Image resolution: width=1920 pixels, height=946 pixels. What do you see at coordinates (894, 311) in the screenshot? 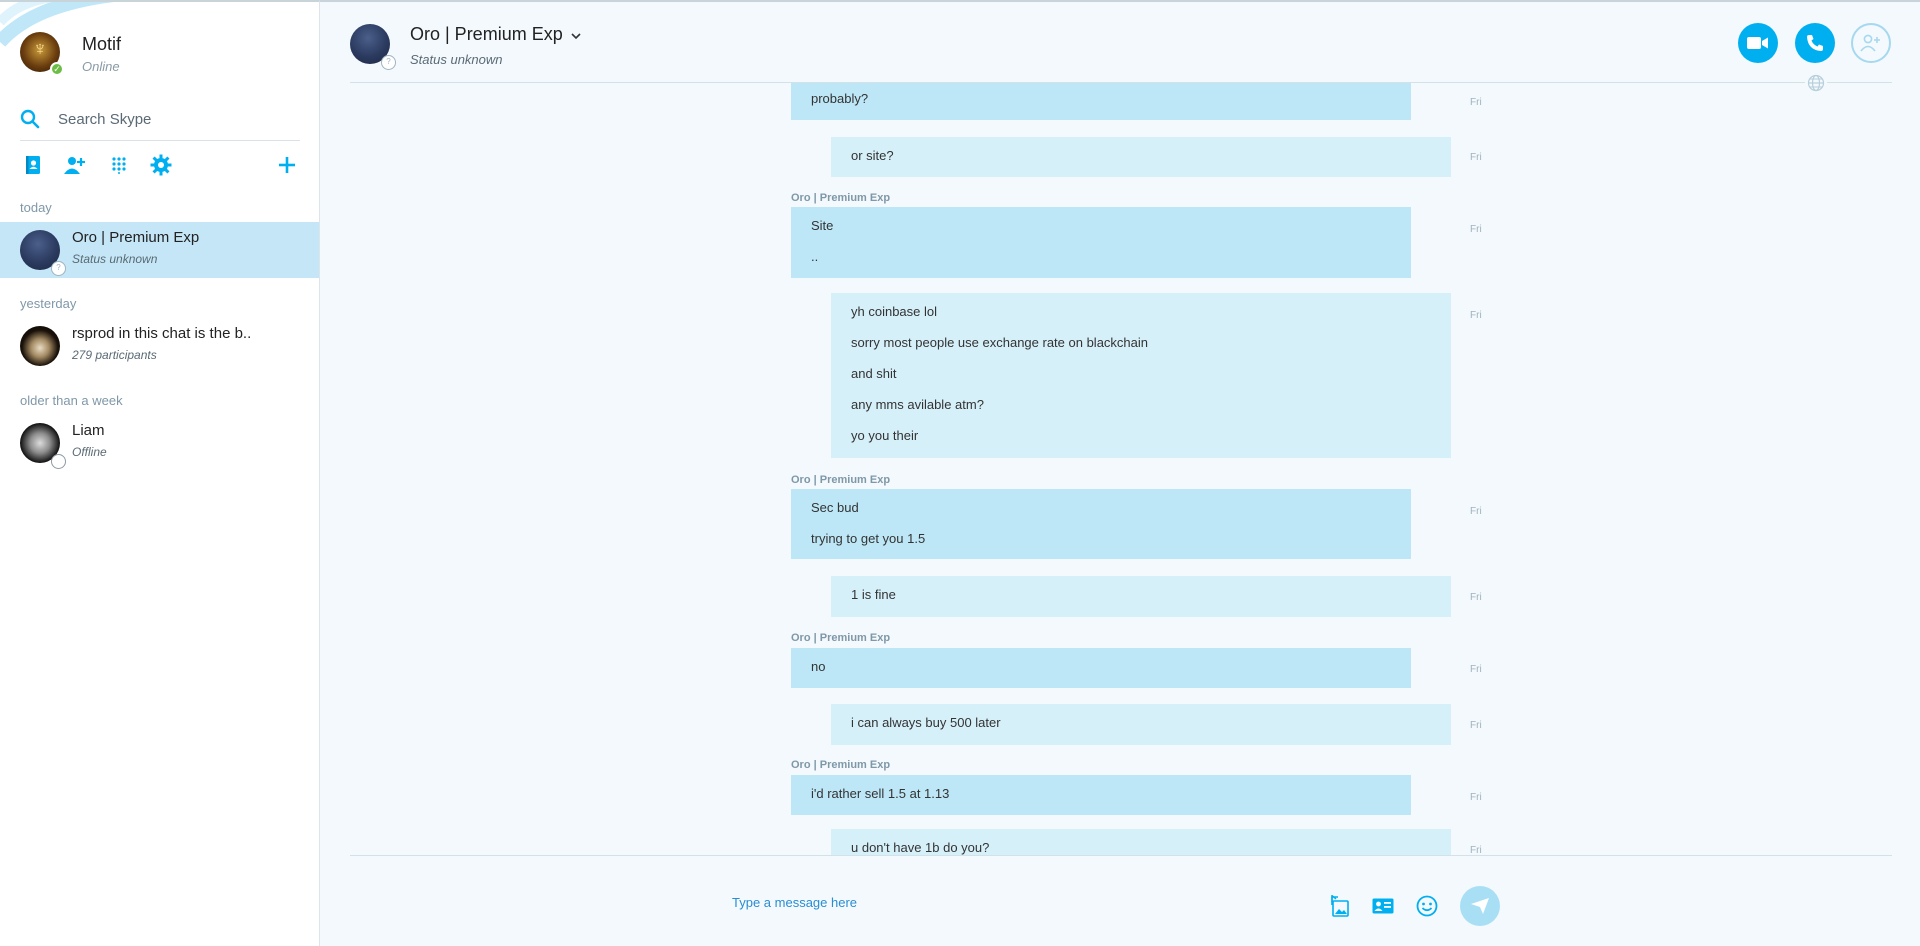
I see `message-text: yh coinbase lol` at bounding box center [894, 311].